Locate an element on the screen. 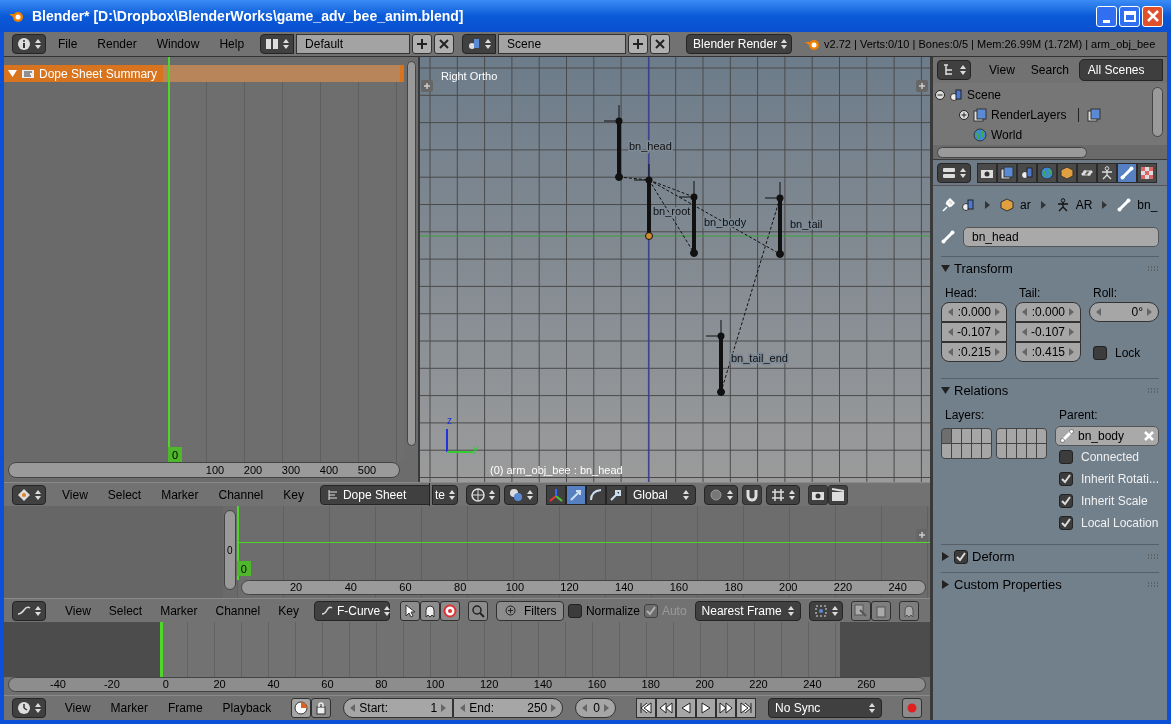 The height and width of the screenshot is (724, 1171). tree-item: World is located at coordinates (1007, 135).